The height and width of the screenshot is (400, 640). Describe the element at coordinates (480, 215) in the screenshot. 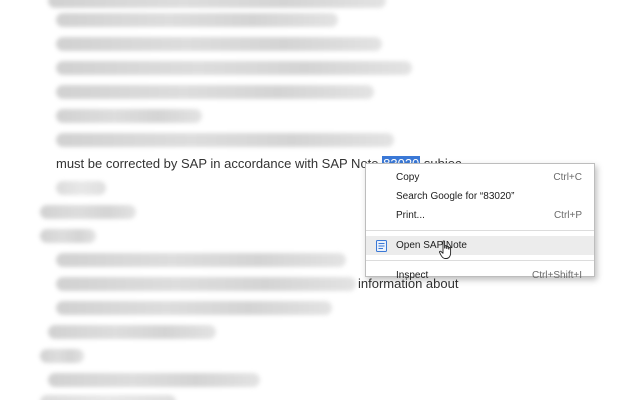

I see `menu-item-print: Print... Ctrl+P` at that location.